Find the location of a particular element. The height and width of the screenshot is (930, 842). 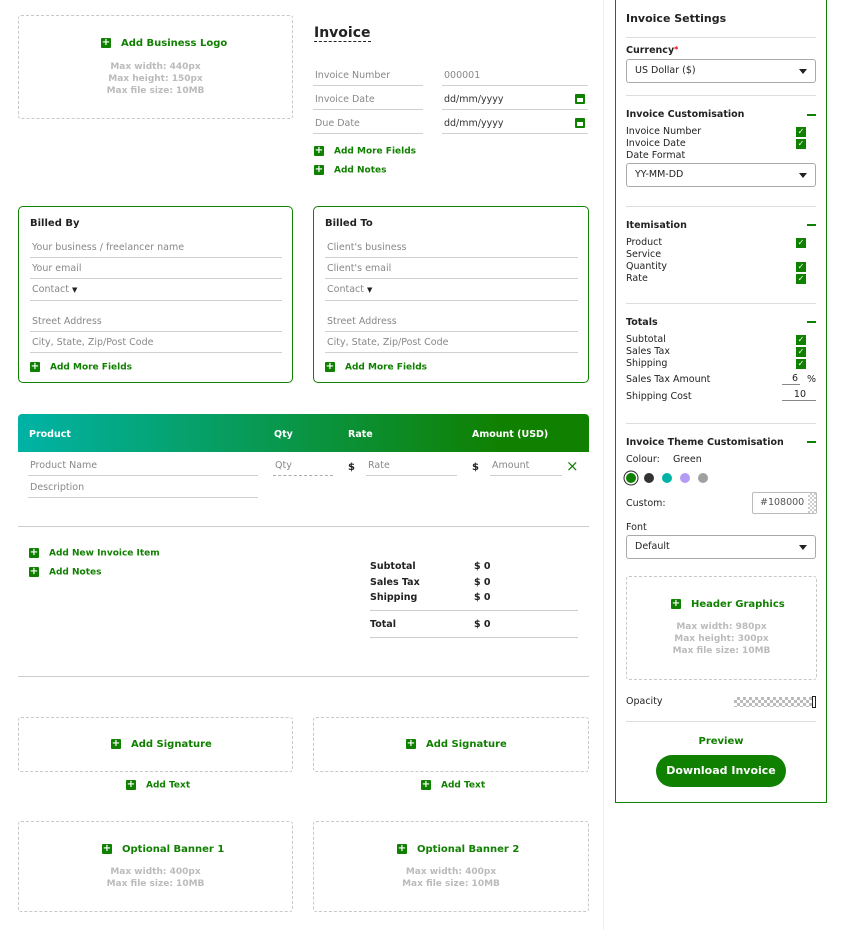

sales-tax-label: Sales Tax is located at coordinates (395, 582).